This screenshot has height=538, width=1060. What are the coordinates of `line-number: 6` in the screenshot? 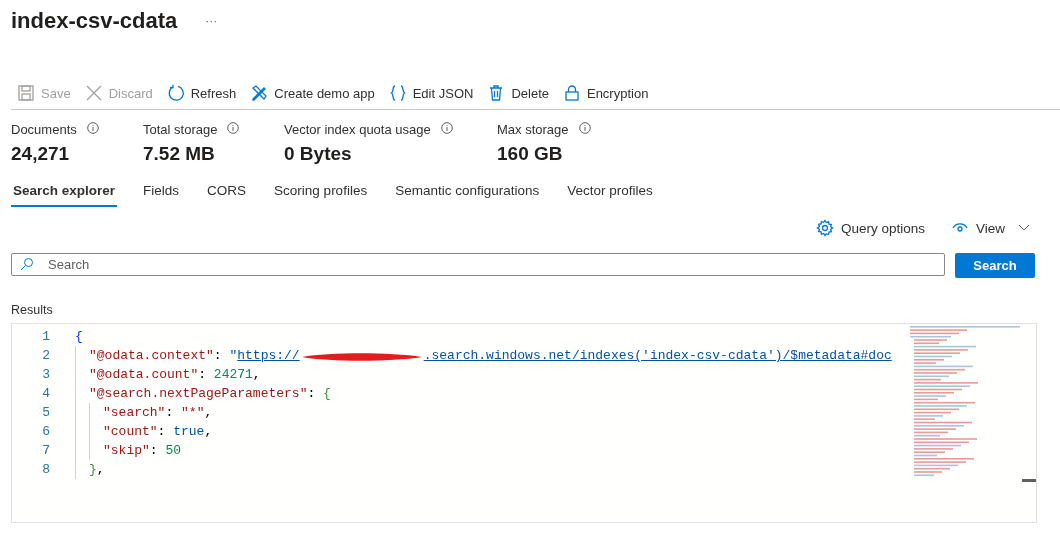 It's located at (45, 431).